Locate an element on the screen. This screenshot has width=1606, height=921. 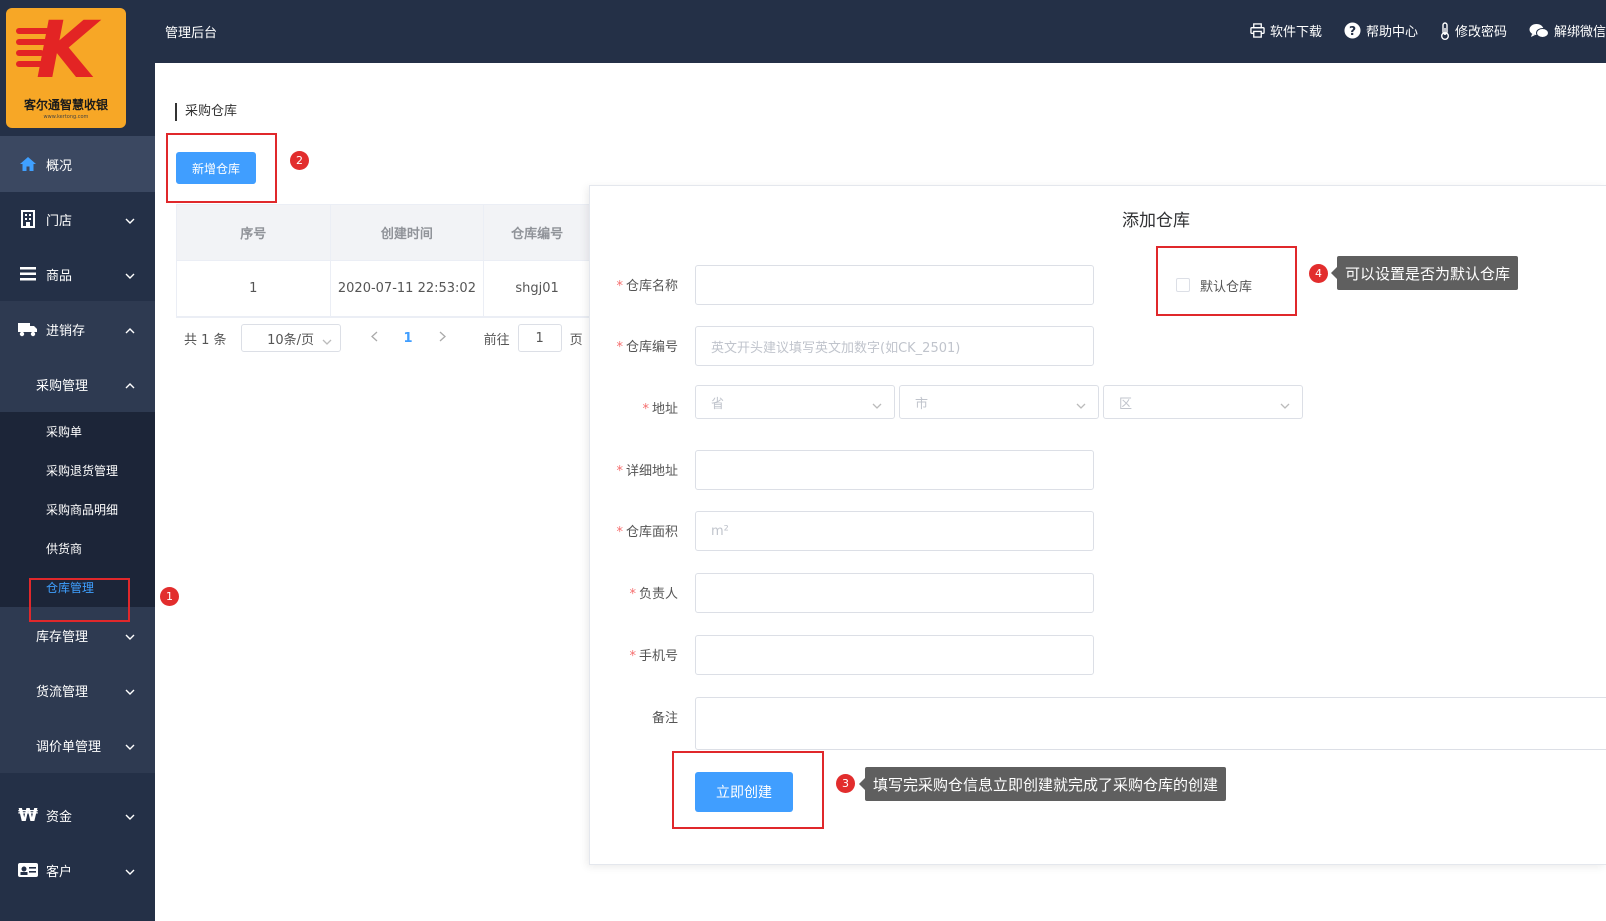
warehouse-code-input: 英文开头建议填写英文加数字(如CK_2501) is located at coordinates (894, 346).